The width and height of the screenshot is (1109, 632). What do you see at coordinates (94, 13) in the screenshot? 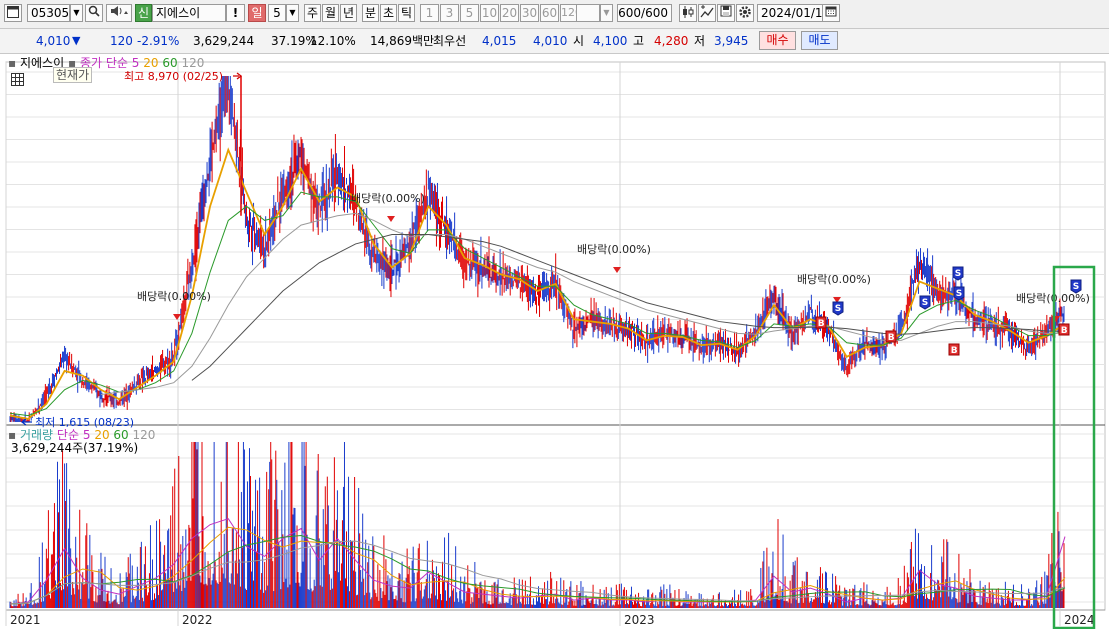
I see `search-icon` at bounding box center [94, 13].